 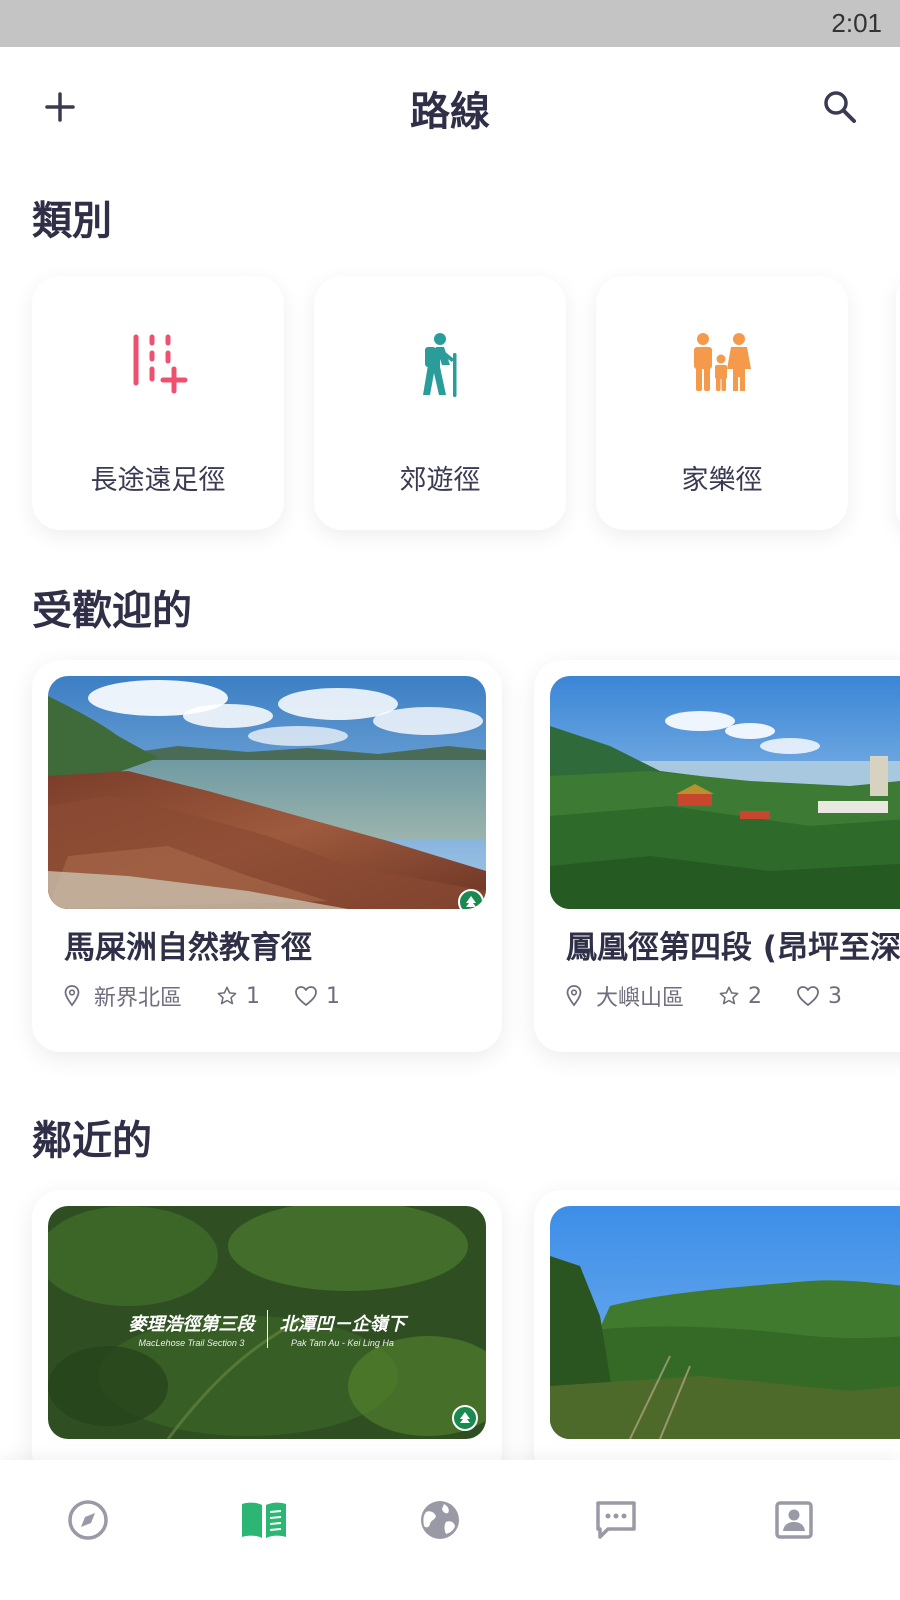 I want to click on category-card-family-trail: 家樂徑, so click(x=722, y=403).